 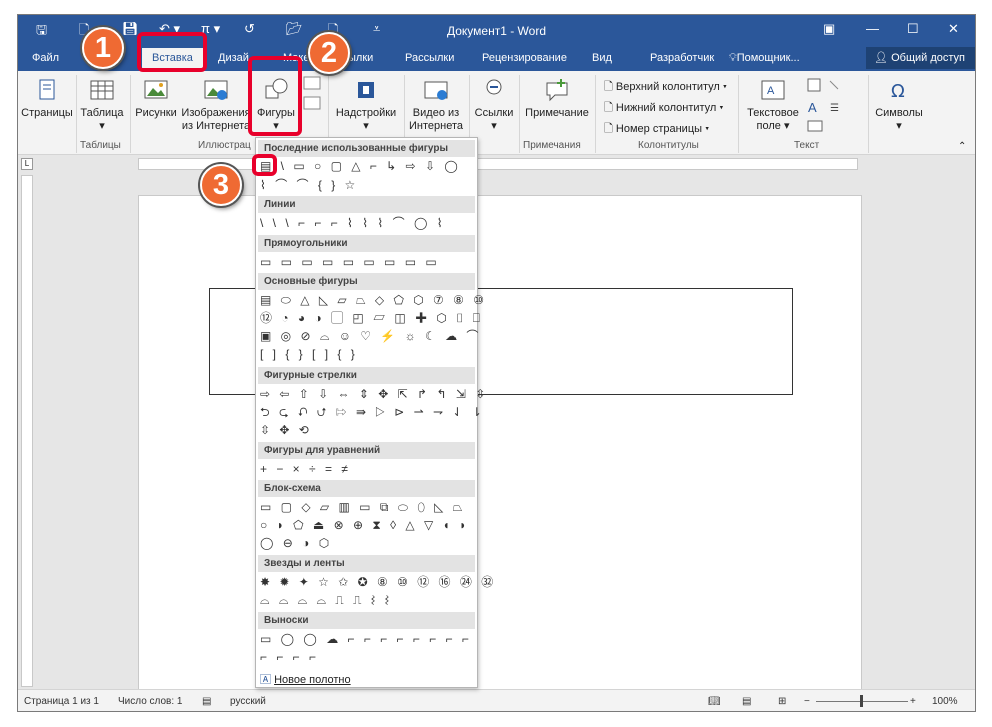 I want to click on section-rectangles: Прямоугольники, so click(x=366, y=243).